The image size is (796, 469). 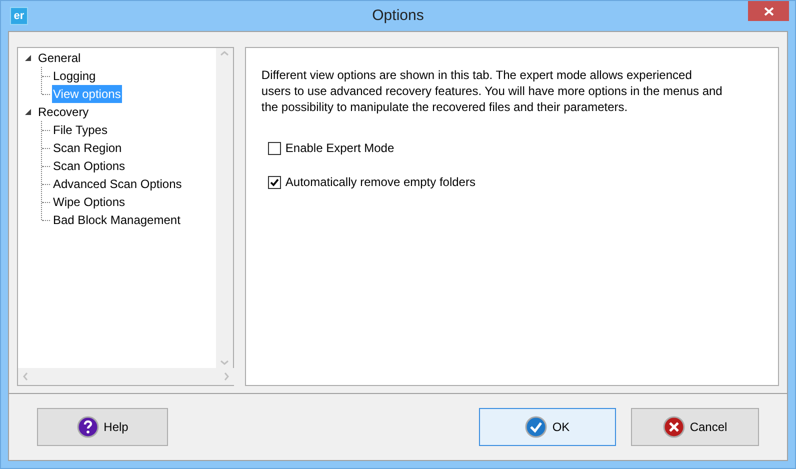 I want to click on tree-item: General, so click(x=59, y=58).